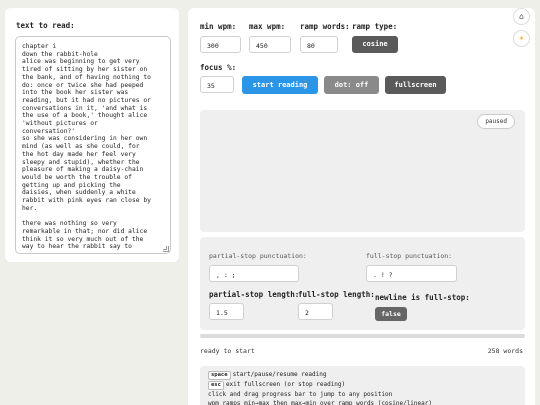 The width and height of the screenshot is (540, 405). What do you see at coordinates (285, 384) in the screenshot?
I see `help-text: exit fullscreen (or stop reading)` at bounding box center [285, 384].